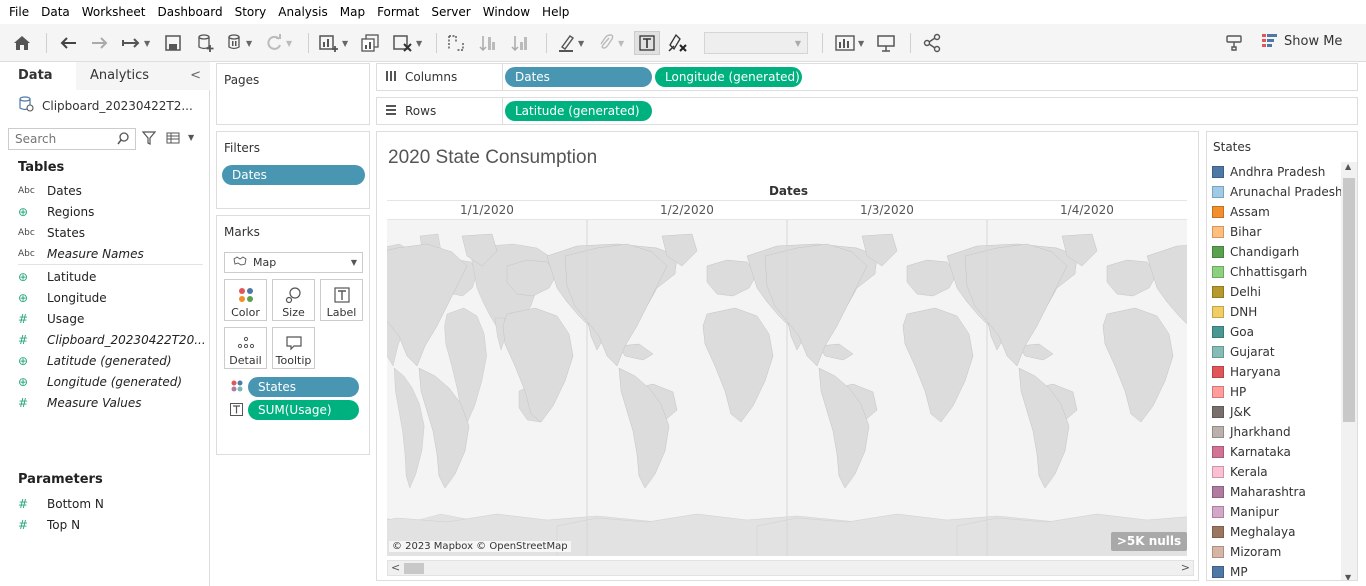 Image resolution: width=1366 pixels, height=586 pixels. What do you see at coordinates (353, 12) in the screenshot?
I see `menu-map: Map` at bounding box center [353, 12].